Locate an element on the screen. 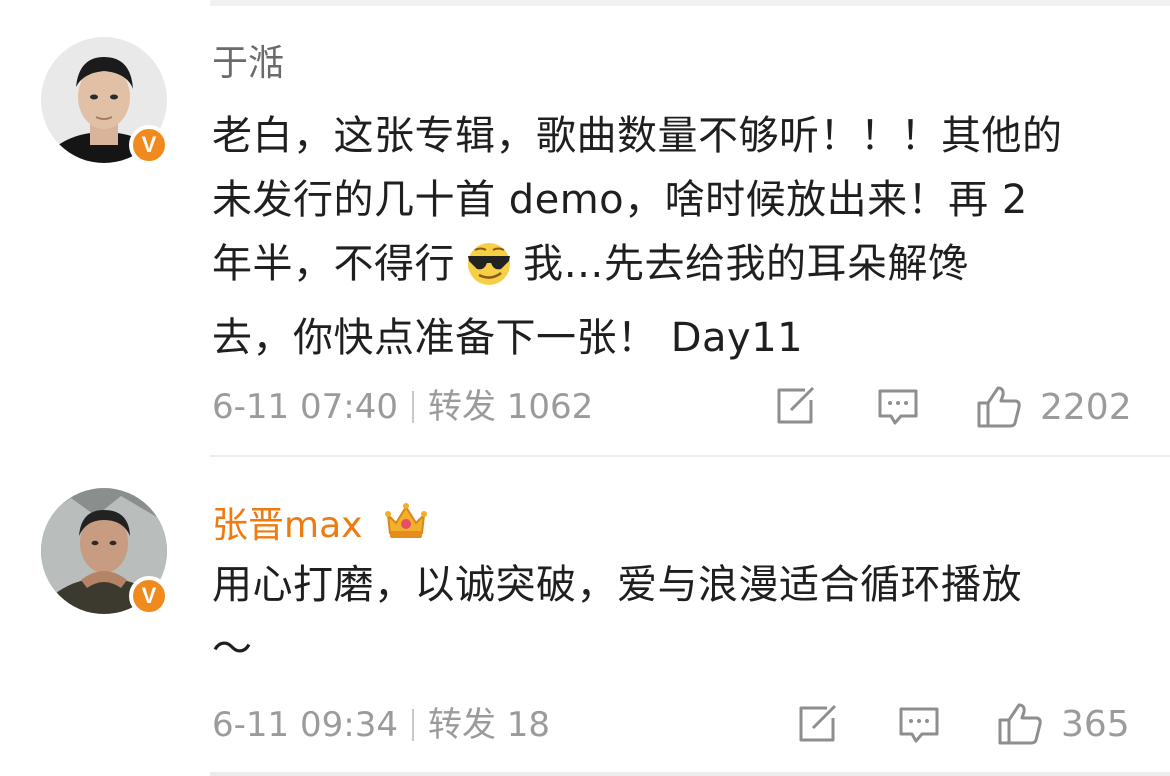 The width and height of the screenshot is (1170, 776). bottom-divider is located at coordinates (690, 774).